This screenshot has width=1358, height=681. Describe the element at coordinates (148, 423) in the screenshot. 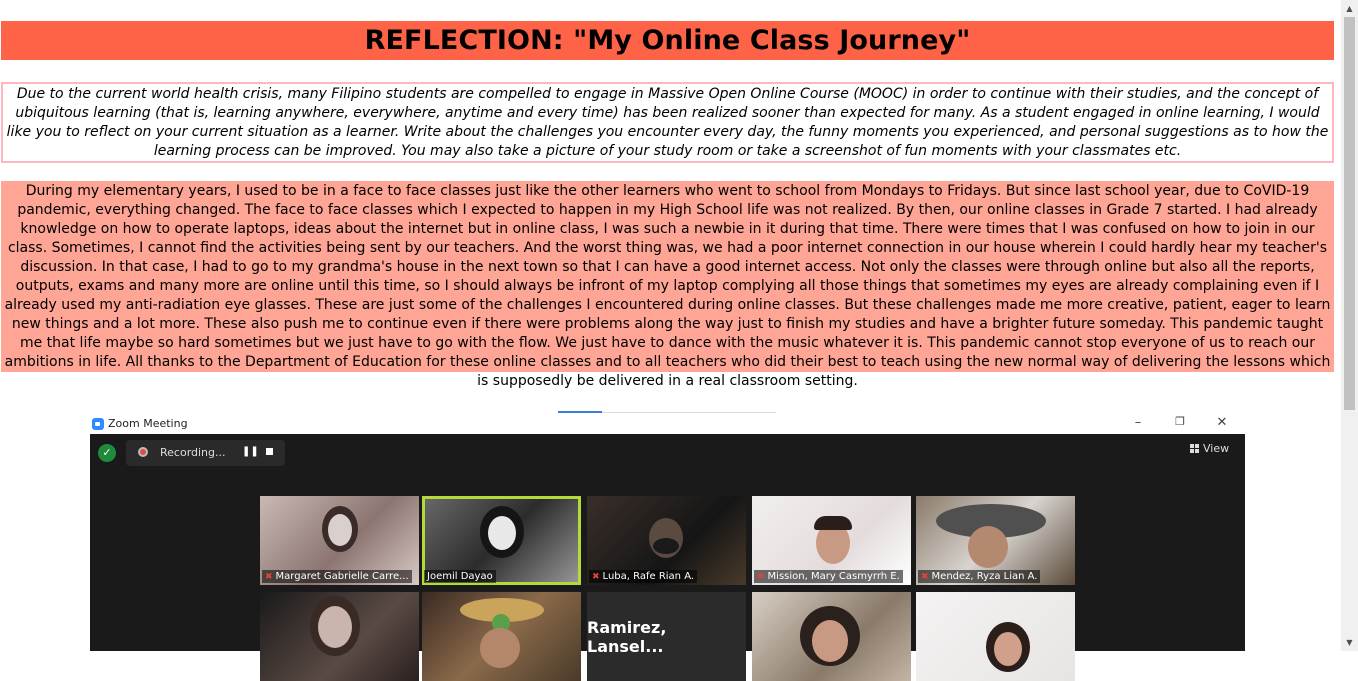

I see `zoom-window-title: Zoom Meeting` at that location.